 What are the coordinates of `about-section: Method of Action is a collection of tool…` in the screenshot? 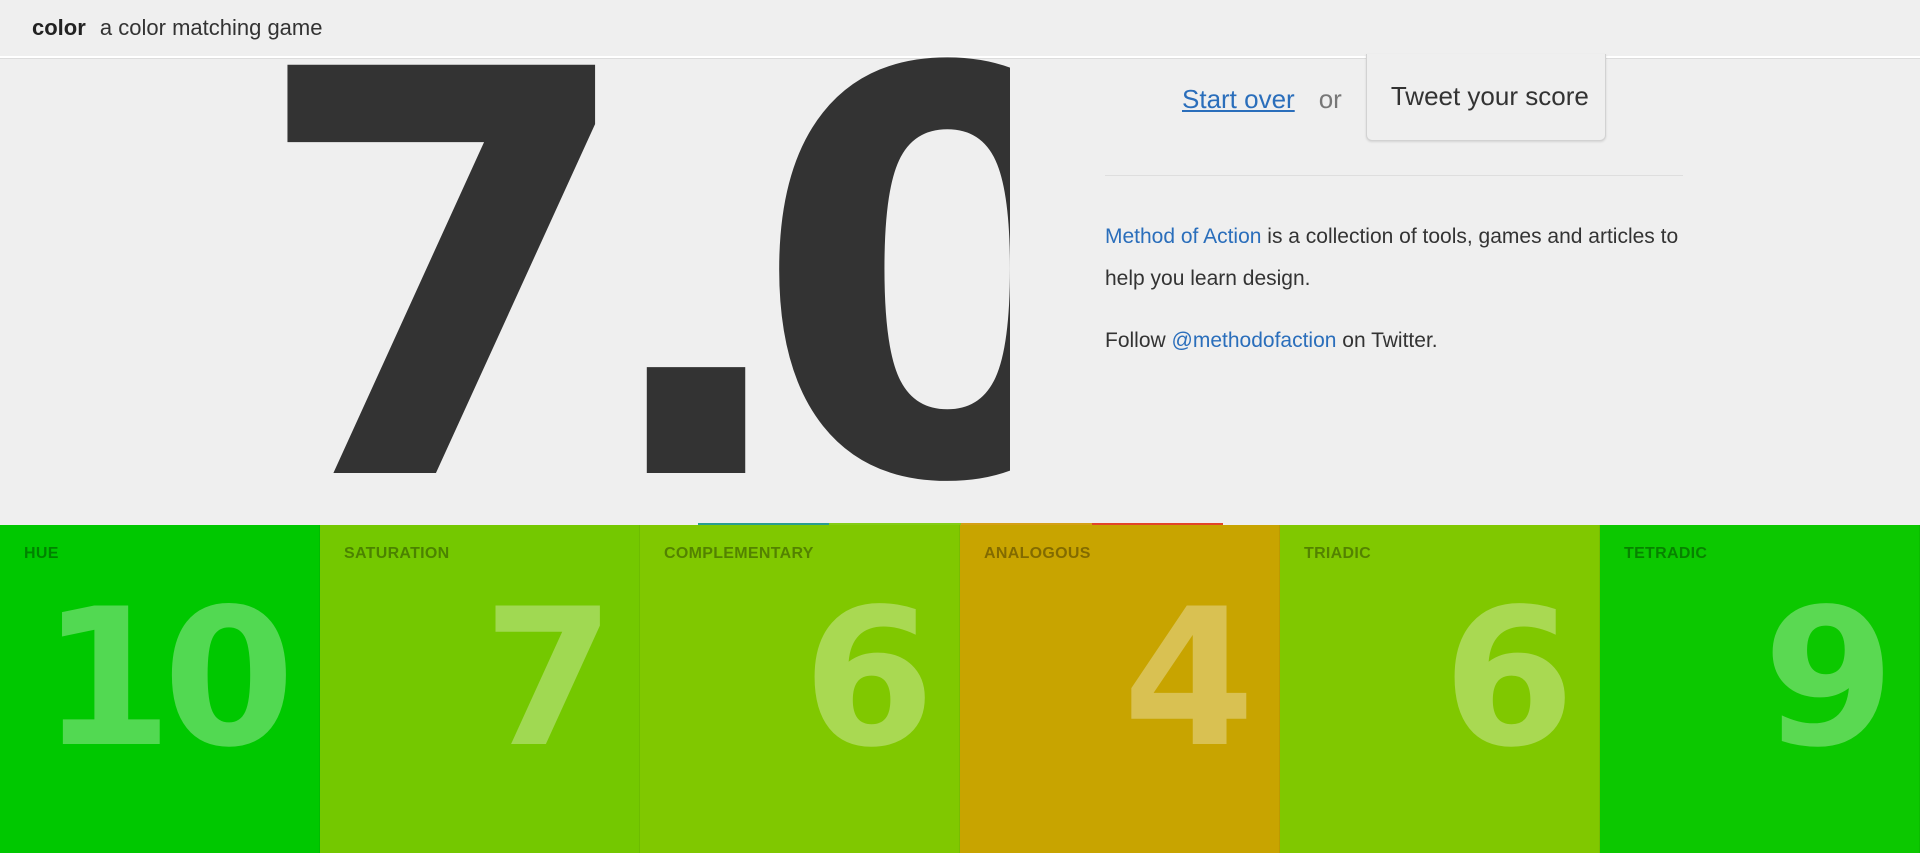 It's located at (1400, 289).